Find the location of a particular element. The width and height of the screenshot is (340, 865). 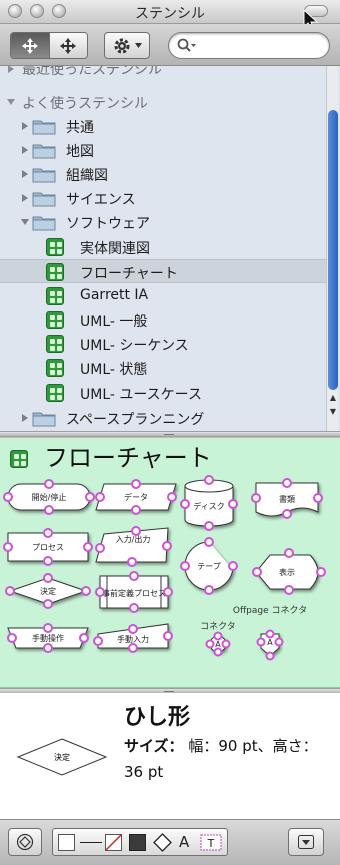

action-menu-button is located at coordinates (127, 45).